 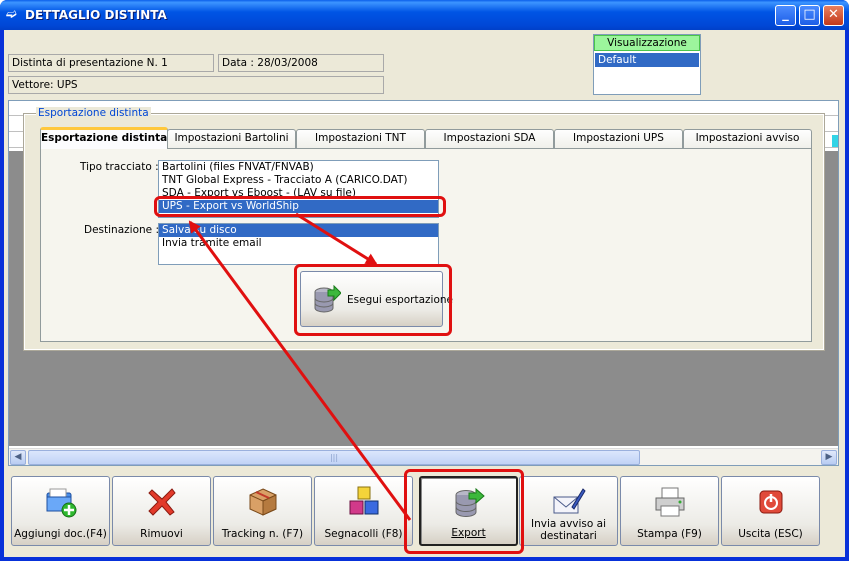 What do you see at coordinates (300, 370) in the screenshot?
I see `arrow-export-to-ups` at bounding box center [300, 370].